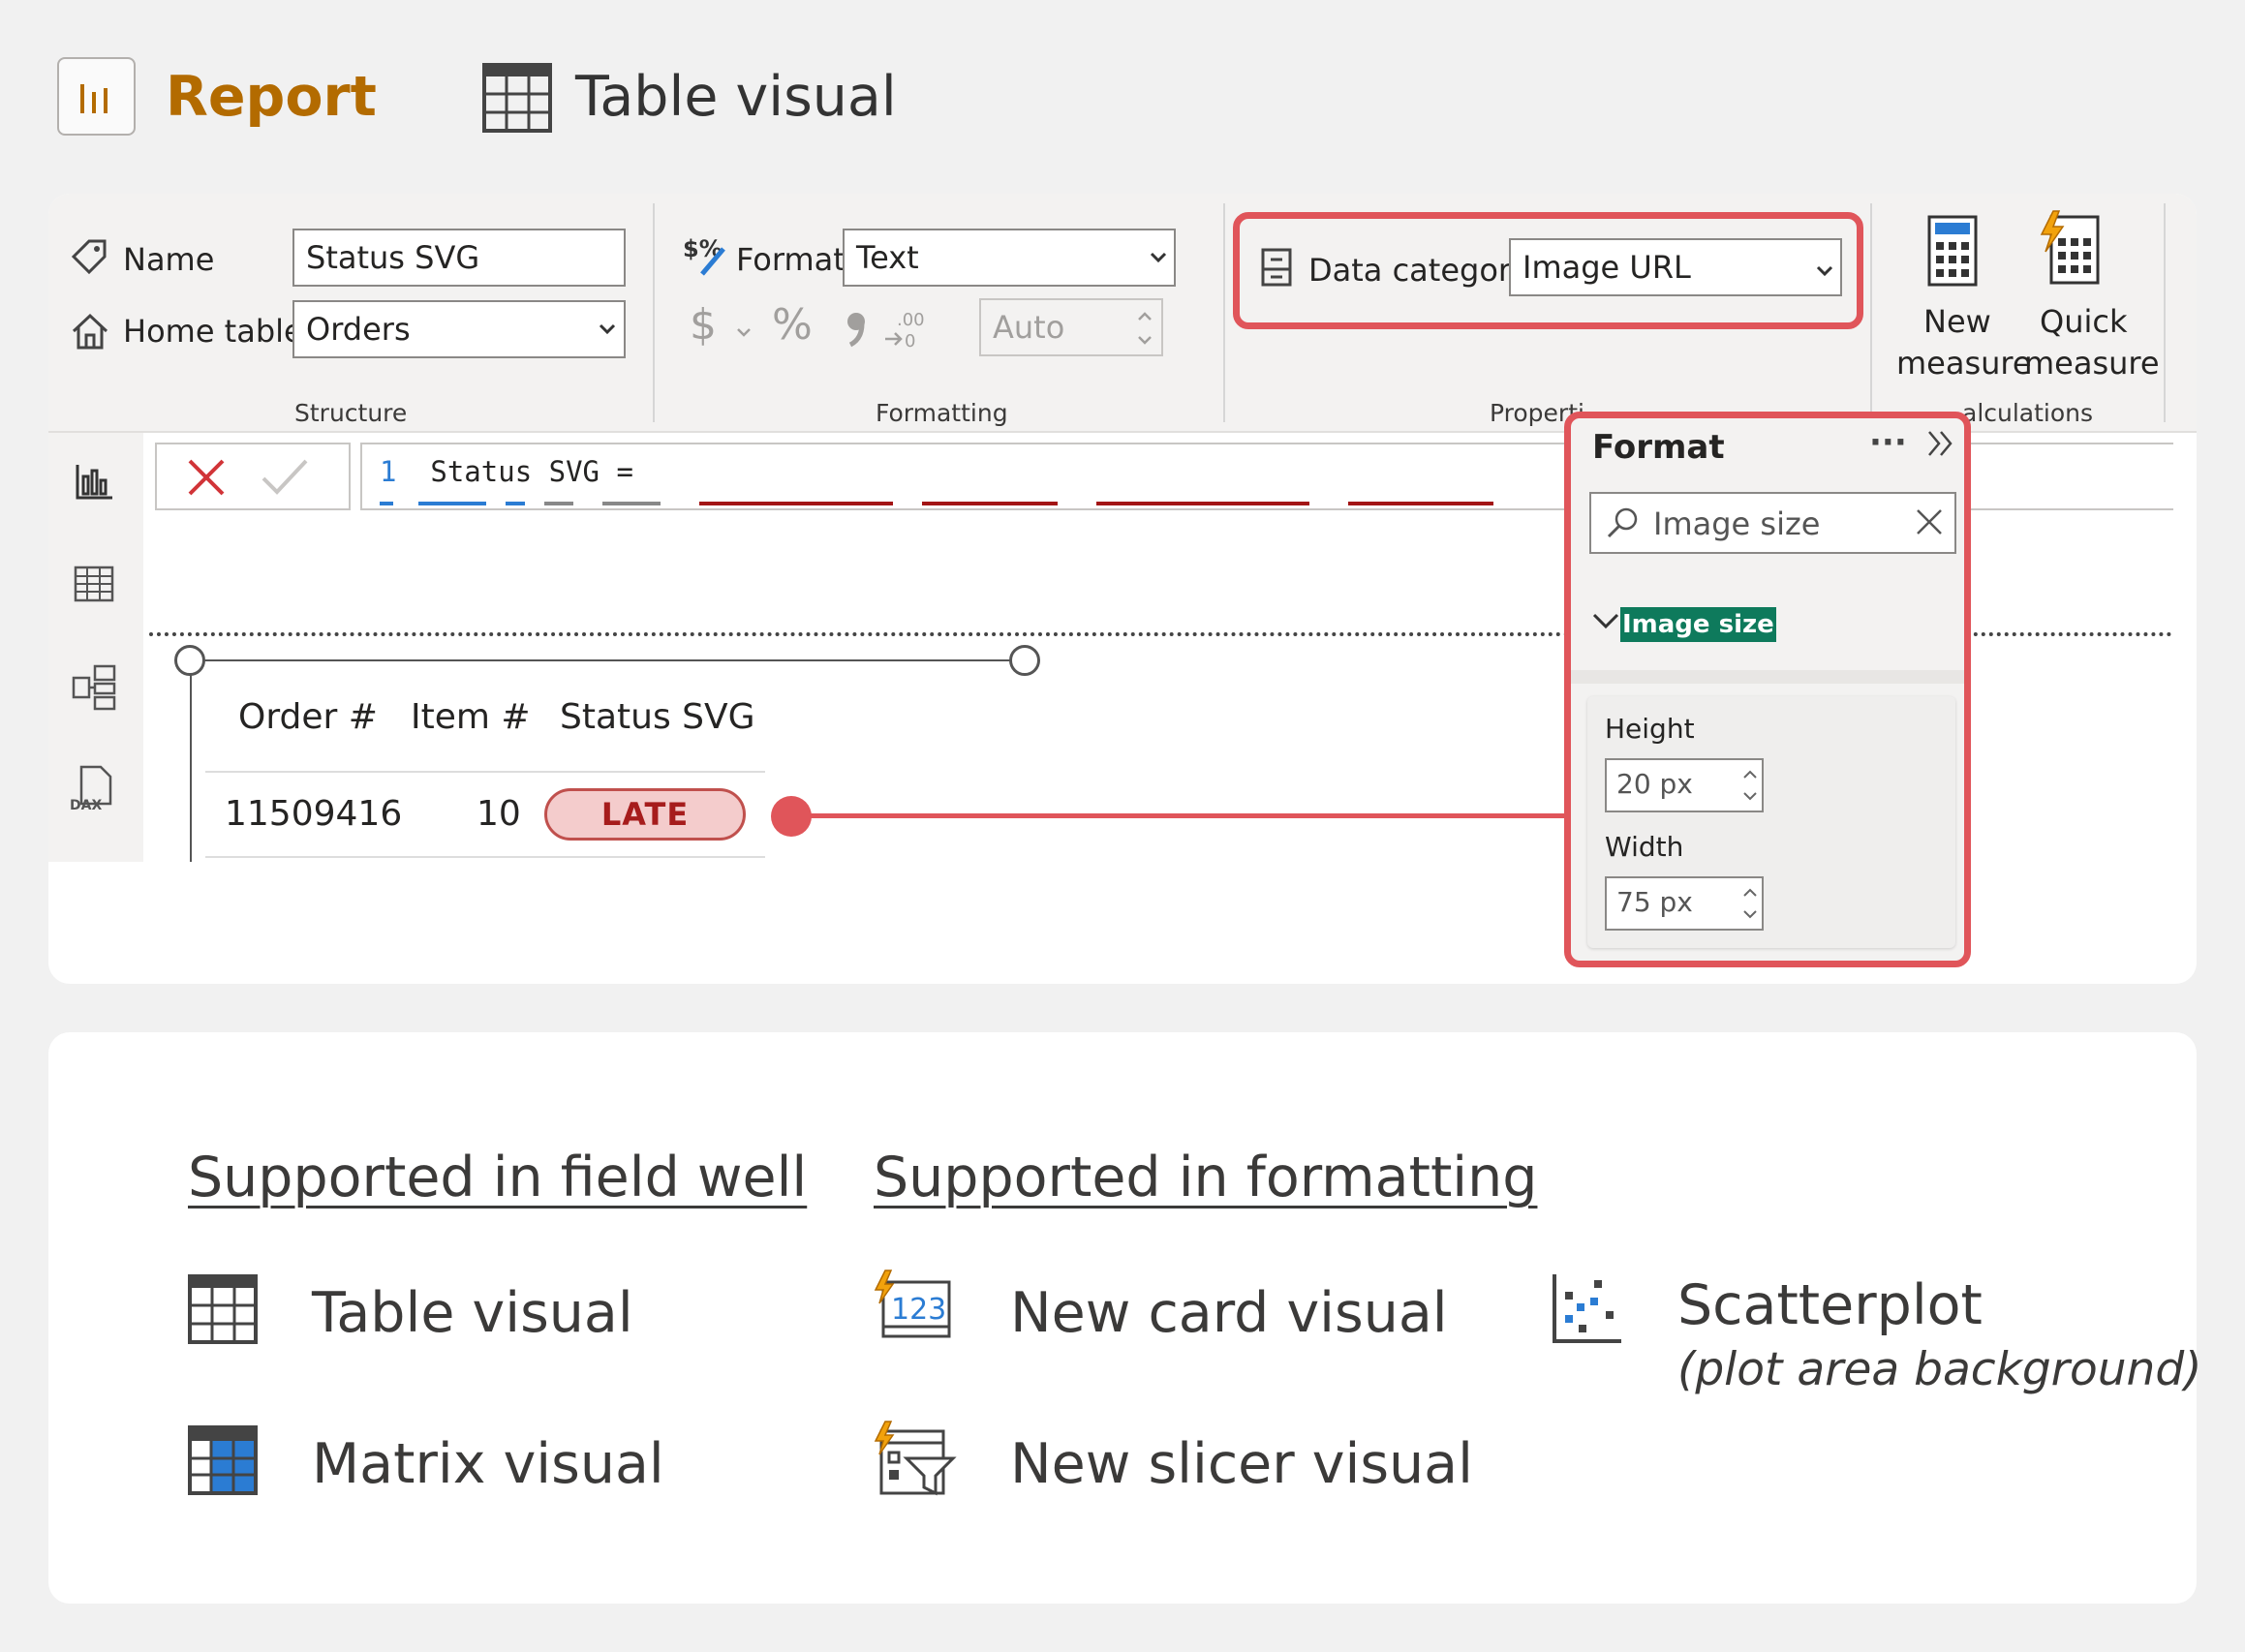 This screenshot has width=2245, height=1652. Describe the element at coordinates (388, 471) in the screenshot. I see `line-number: 1` at that location.